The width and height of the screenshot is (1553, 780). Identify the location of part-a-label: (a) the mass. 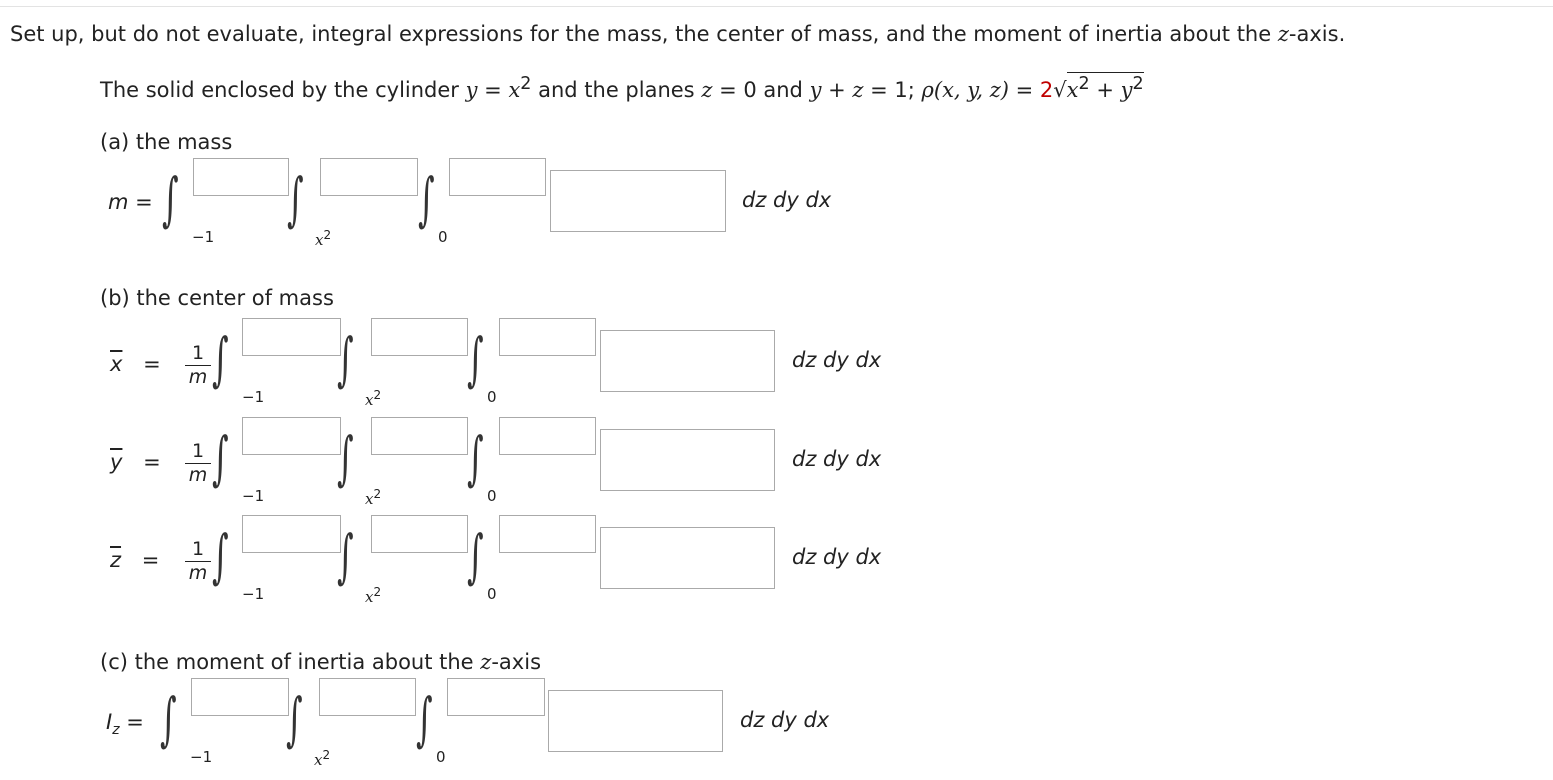
(166, 142).